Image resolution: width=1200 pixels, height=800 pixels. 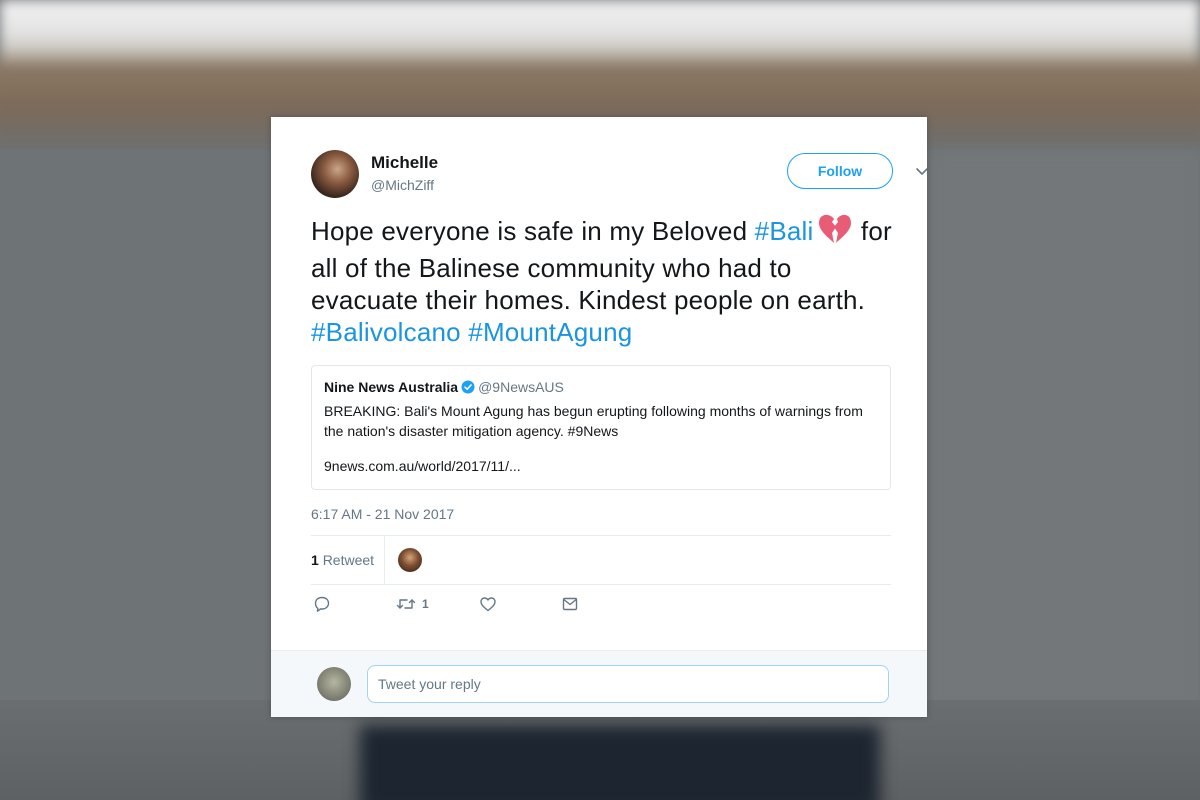 I want to click on retweeter-avatar, so click(x=410, y=560).